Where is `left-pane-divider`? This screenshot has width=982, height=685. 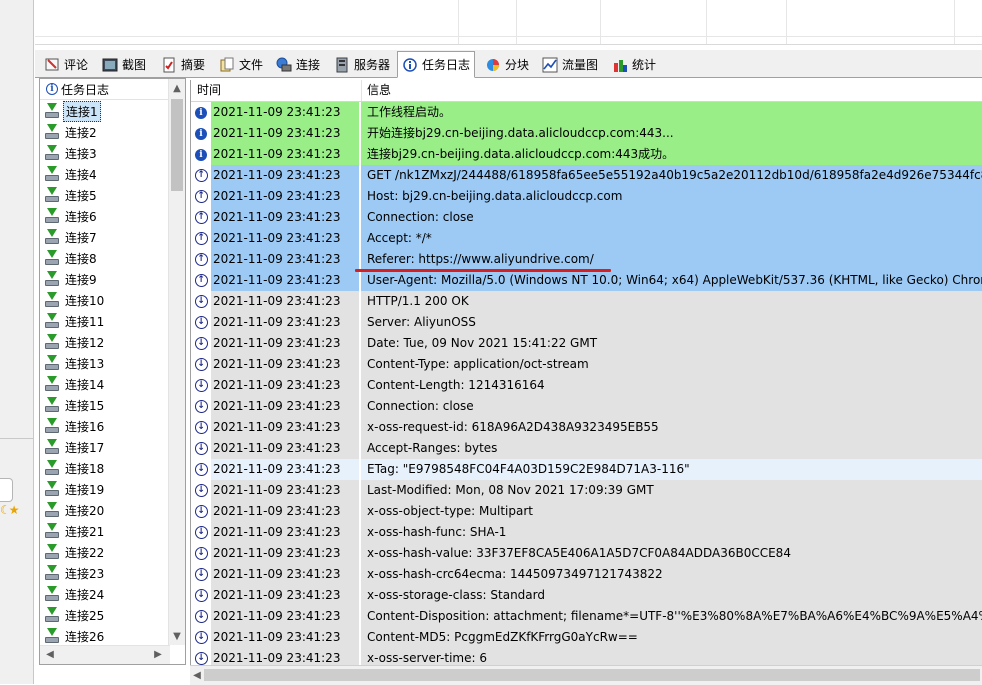
left-pane-divider is located at coordinates (16, 438).